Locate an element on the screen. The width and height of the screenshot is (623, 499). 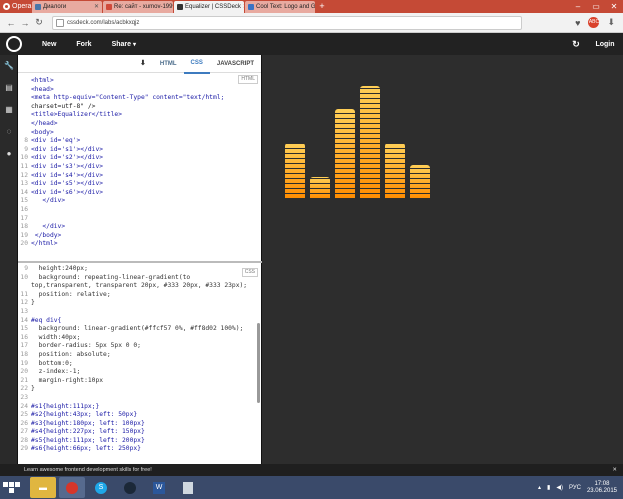
code-line: <title>Equalizer</title> is located at coordinates (140, 115).